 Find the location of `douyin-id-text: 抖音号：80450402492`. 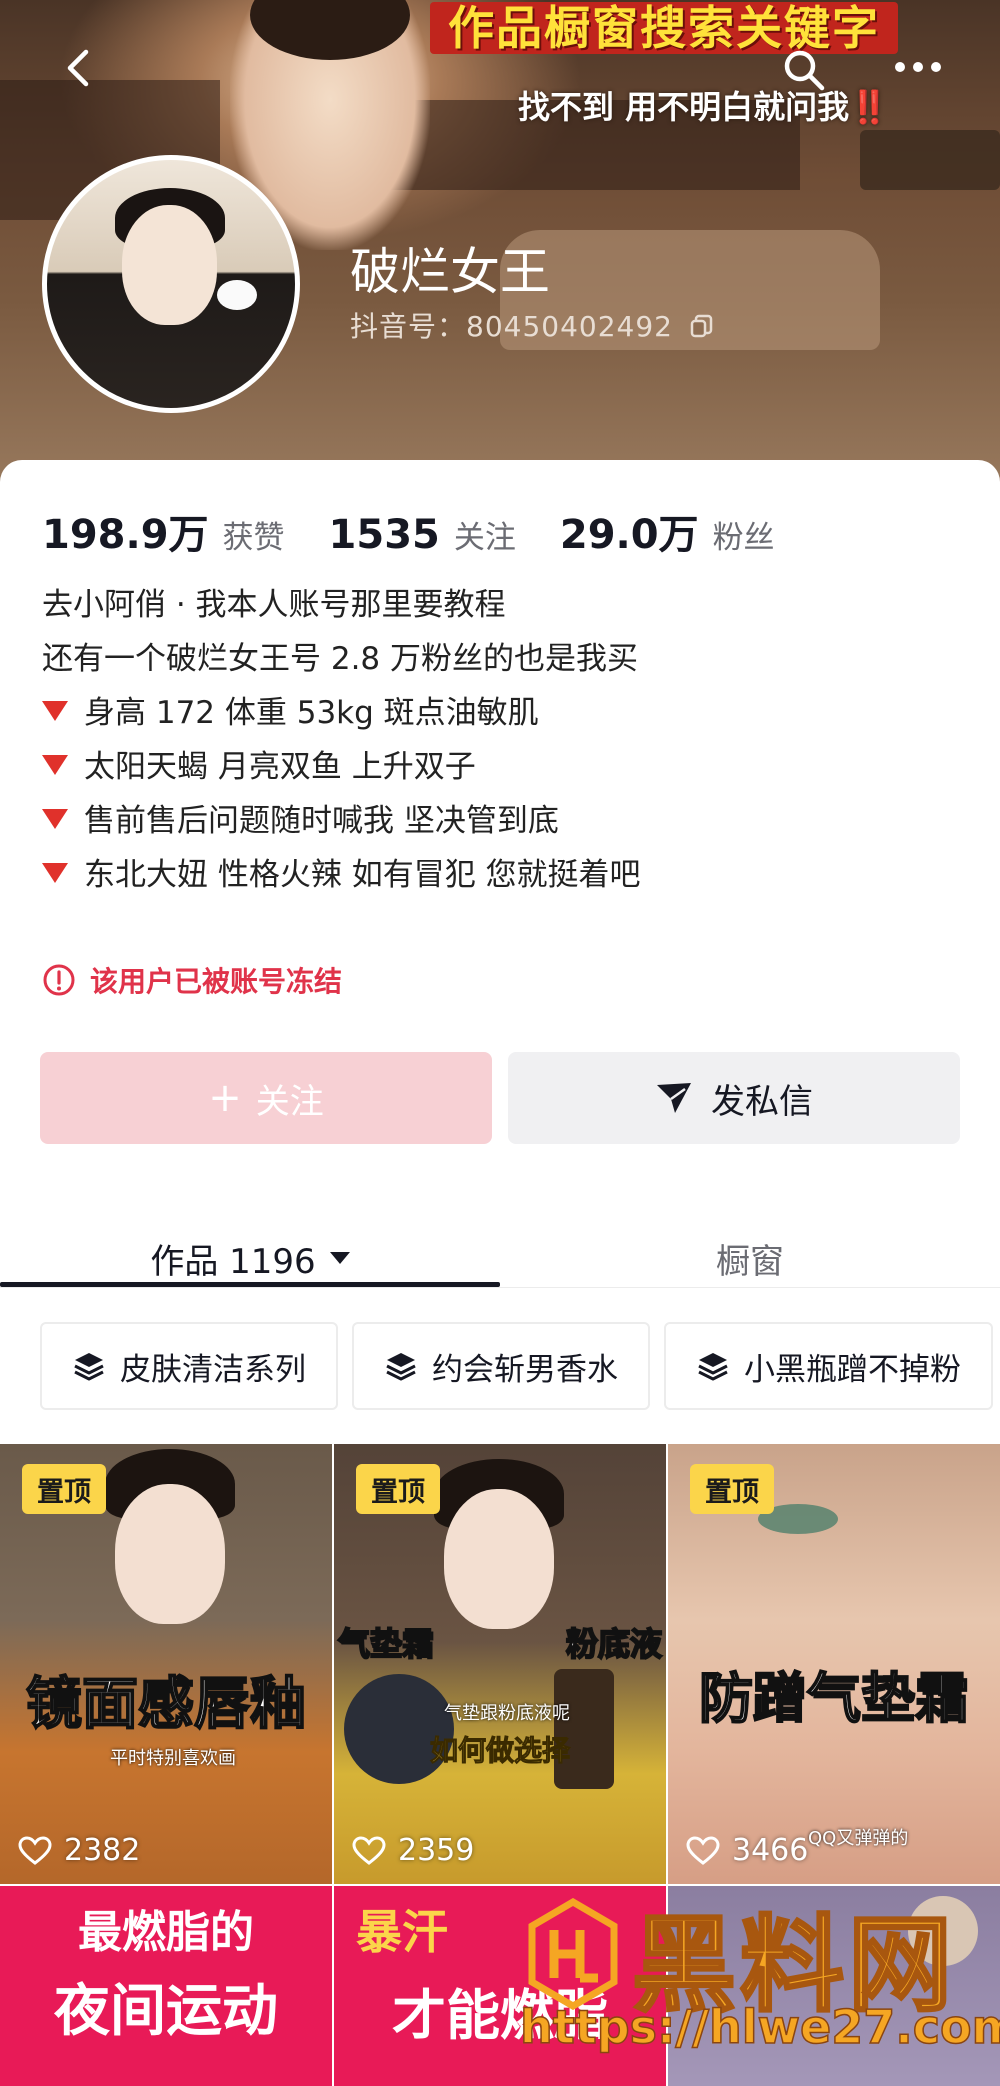

douyin-id-text: 抖音号：80450402492 is located at coordinates (511, 326).